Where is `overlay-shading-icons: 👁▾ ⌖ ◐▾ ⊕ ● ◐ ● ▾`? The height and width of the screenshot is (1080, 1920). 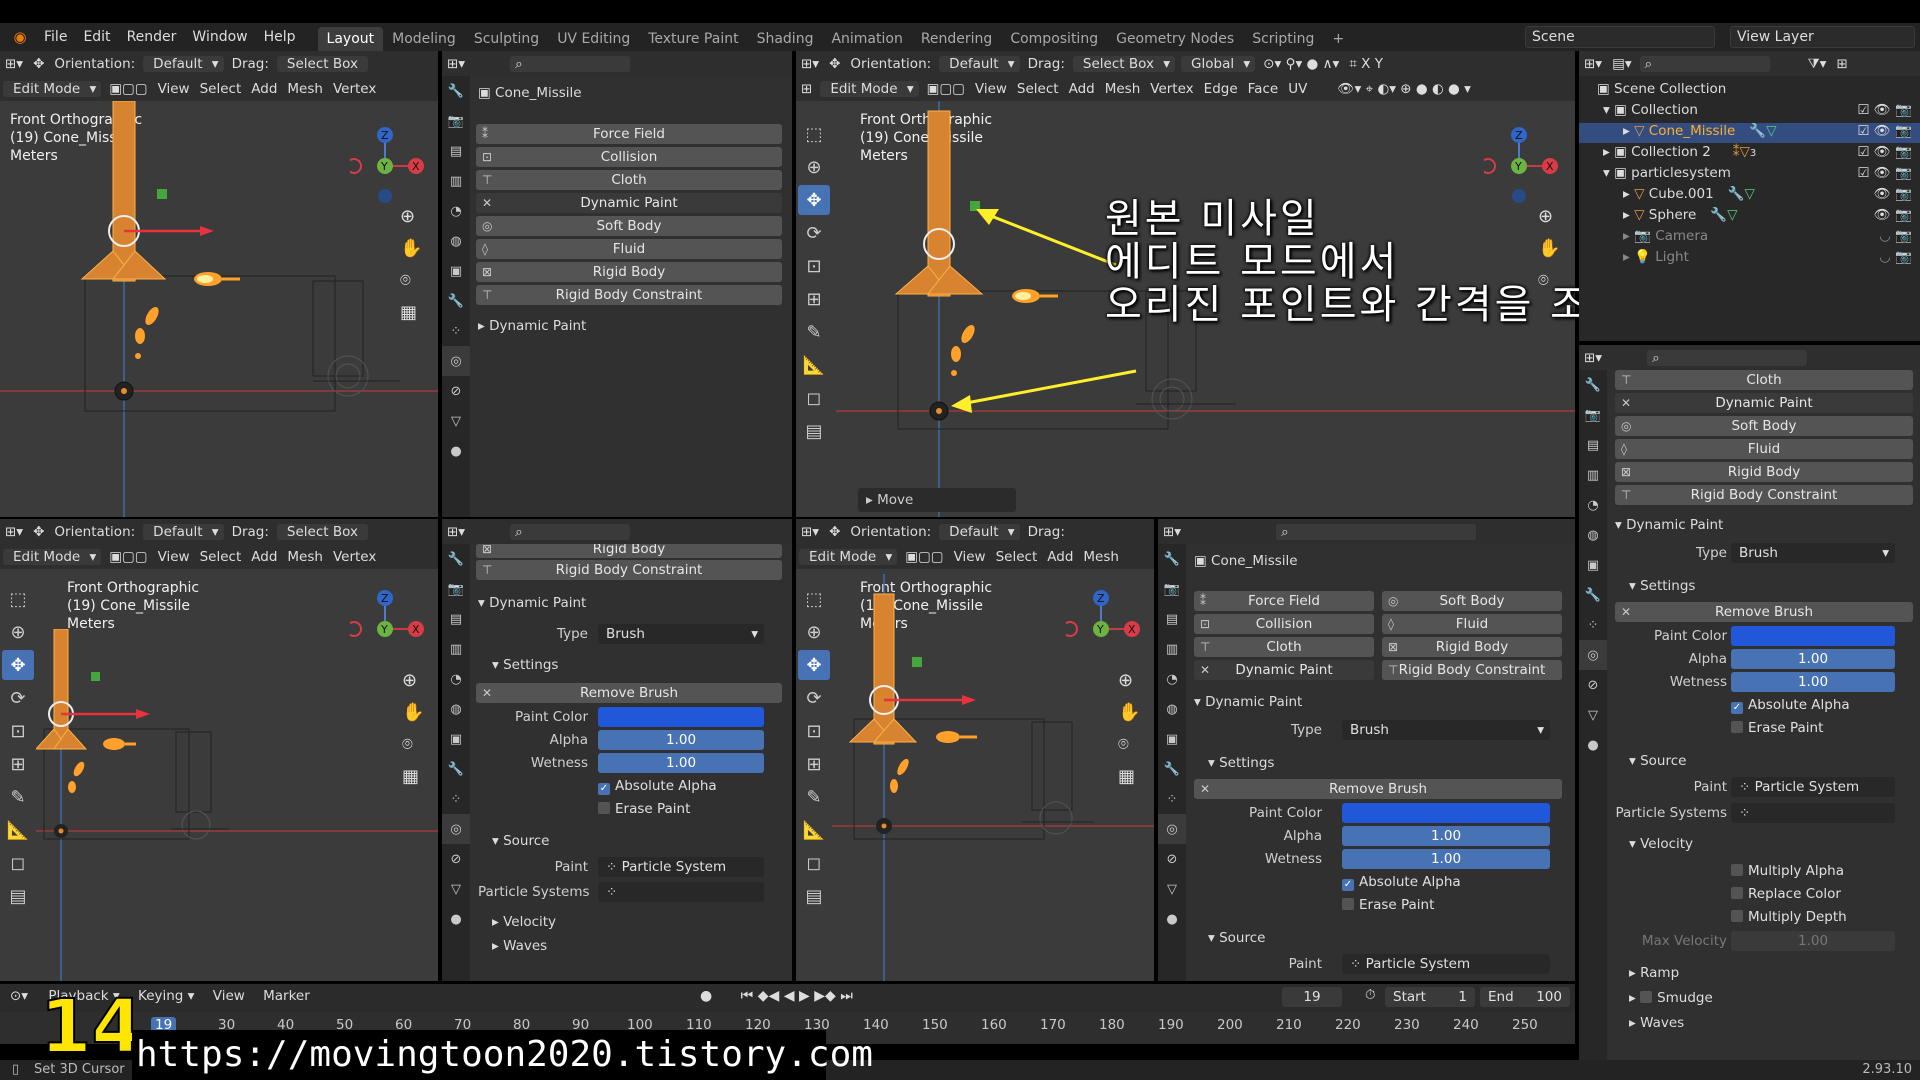
overlay-shading-icons: 👁▾ ⌖ ◐▾ ⊕ ● ◐ ● ▾ is located at coordinates (1404, 89).